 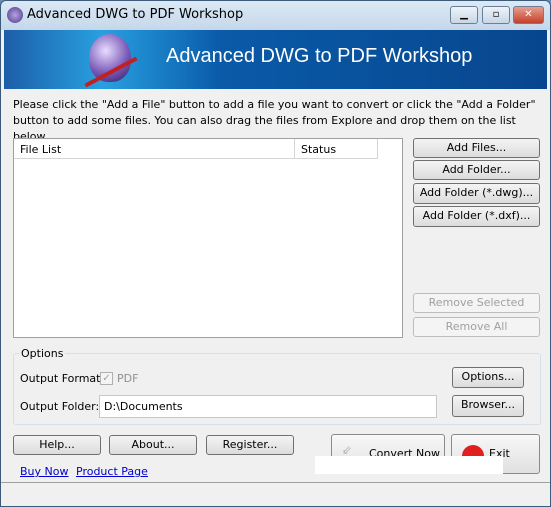 What do you see at coordinates (275, 482) in the screenshot?
I see `status-bar` at bounding box center [275, 482].